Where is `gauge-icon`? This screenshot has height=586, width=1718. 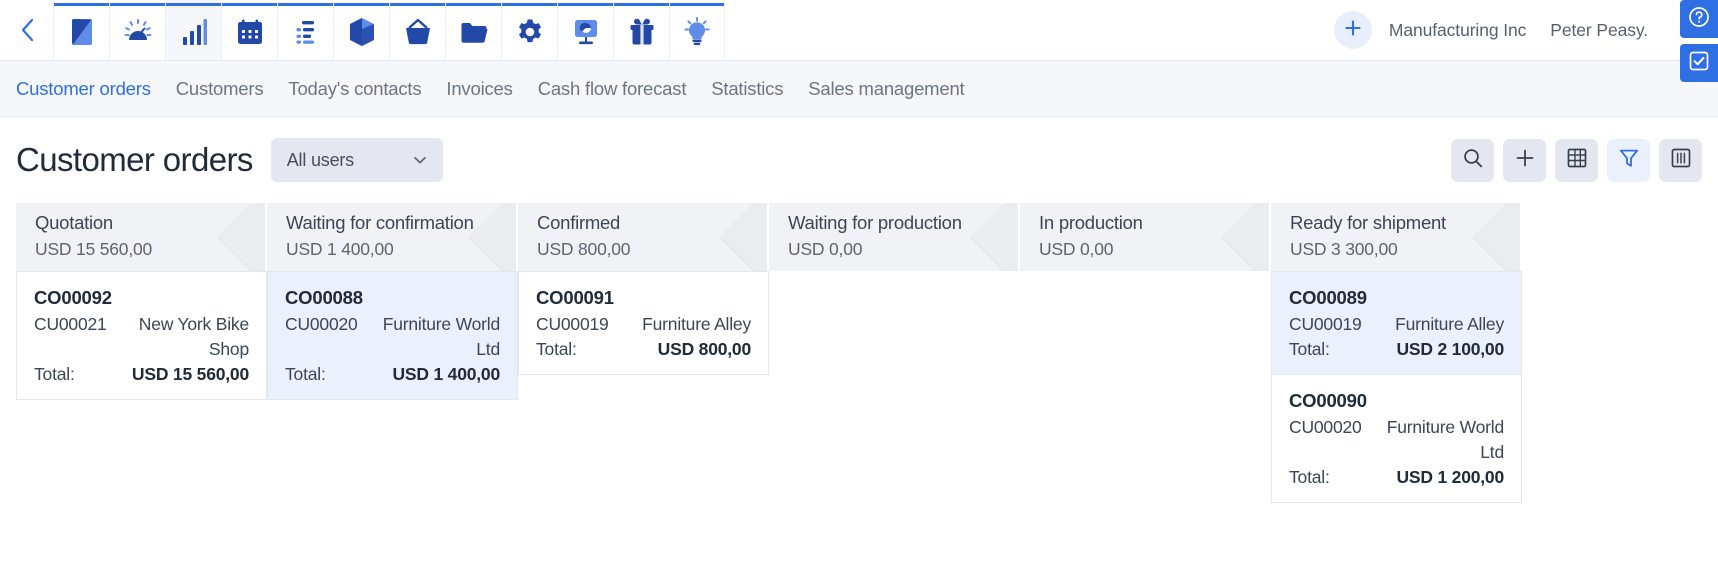
gauge-icon is located at coordinates (138, 32).